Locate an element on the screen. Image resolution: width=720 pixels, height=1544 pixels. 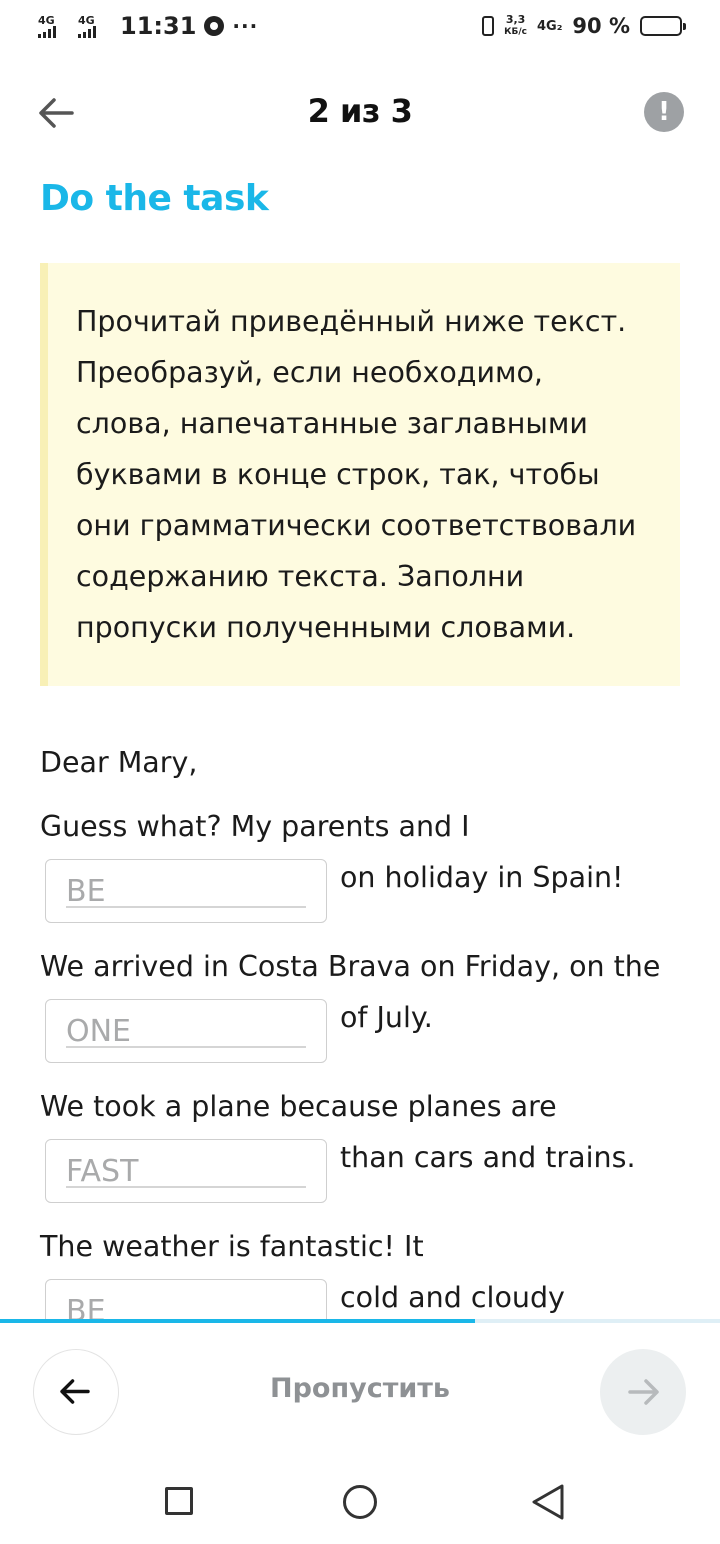
vibrate-icon is located at coordinates (488, 26).